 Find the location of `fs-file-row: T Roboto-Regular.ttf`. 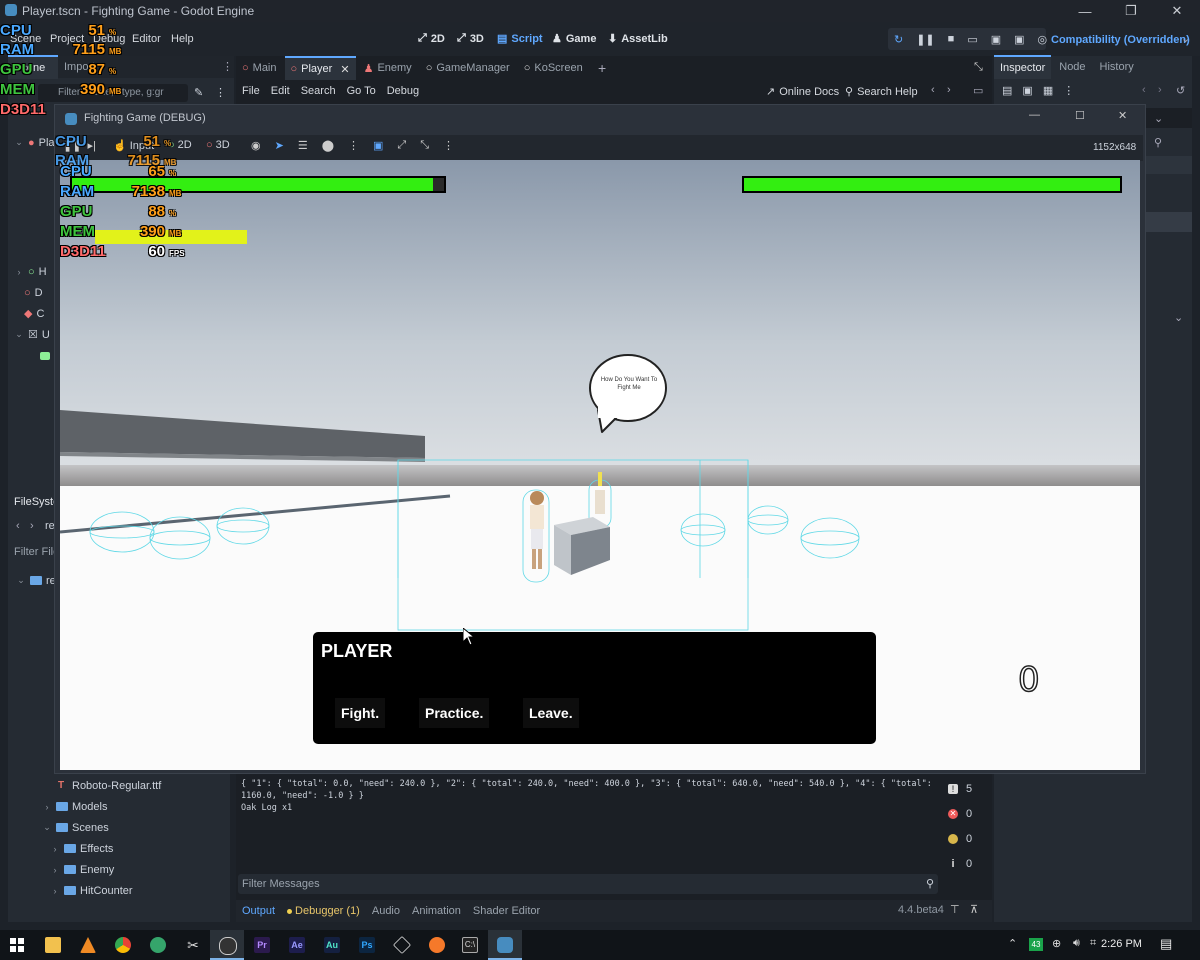

fs-file-row: T Roboto-Regular.ttf is located at coordinates (119, 785).